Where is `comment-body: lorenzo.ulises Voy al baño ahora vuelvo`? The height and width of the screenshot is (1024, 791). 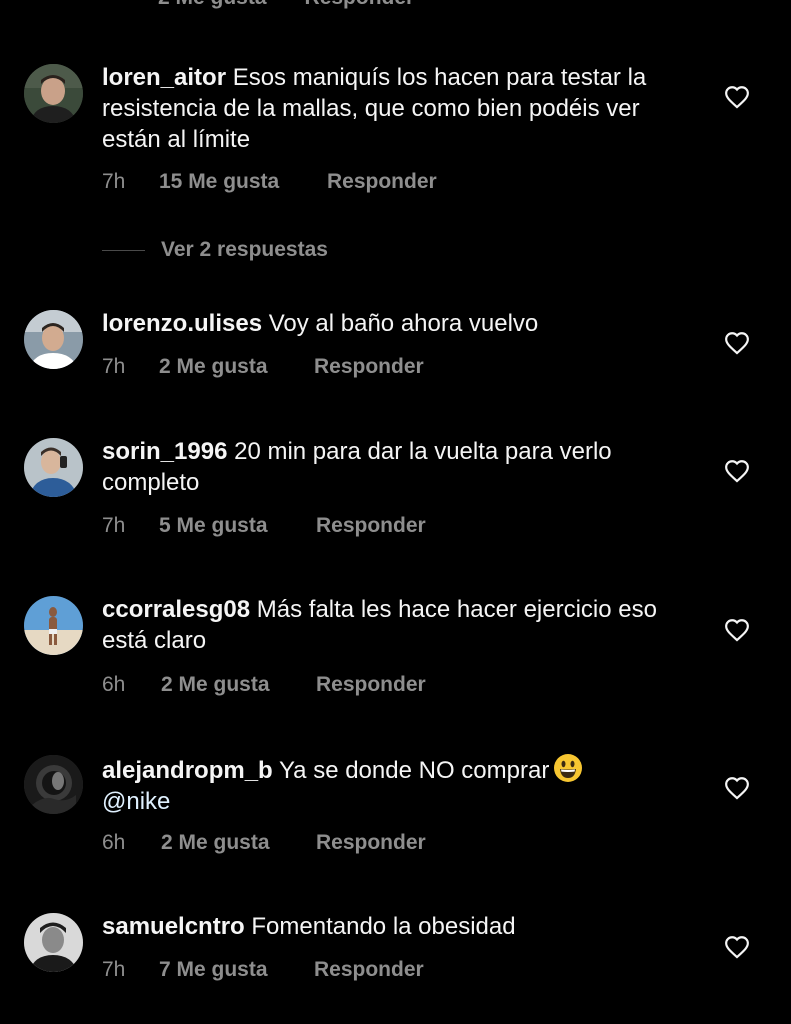
comment-body: lorenzo.ulises Voy al baño ahora vuelvo is located at coordinates (397, 323).